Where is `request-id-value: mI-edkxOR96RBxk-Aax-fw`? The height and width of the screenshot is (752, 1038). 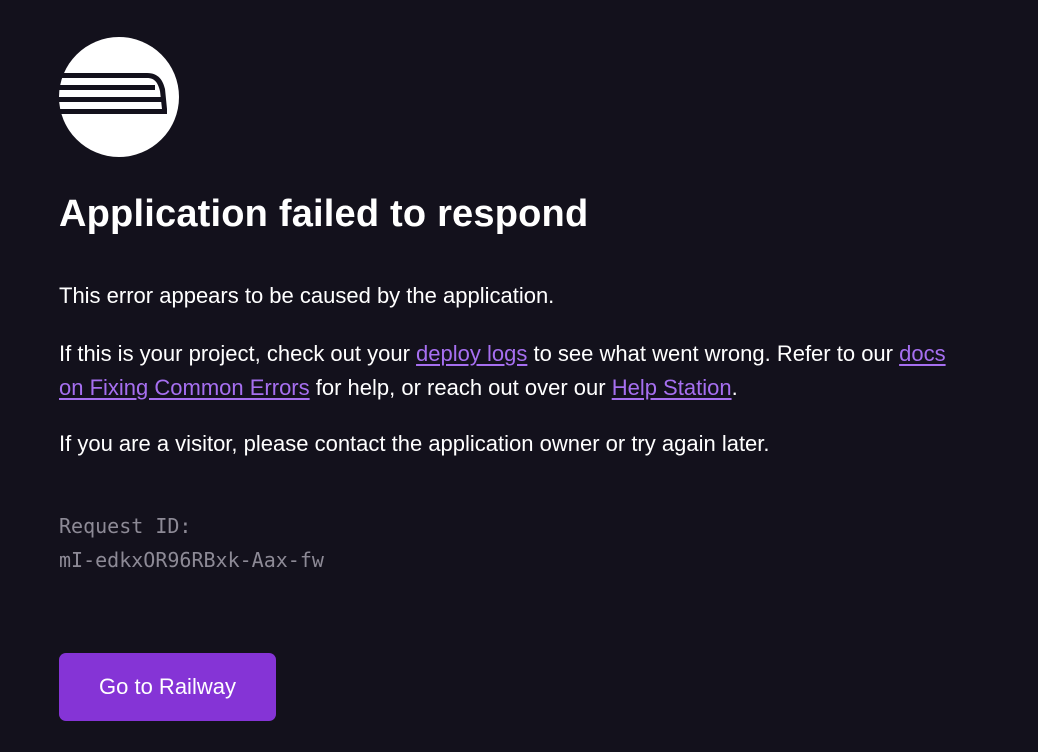
request-id-value: mI-edkxOR96RBxk-Aax-fw is located at coordinates (191, 560).